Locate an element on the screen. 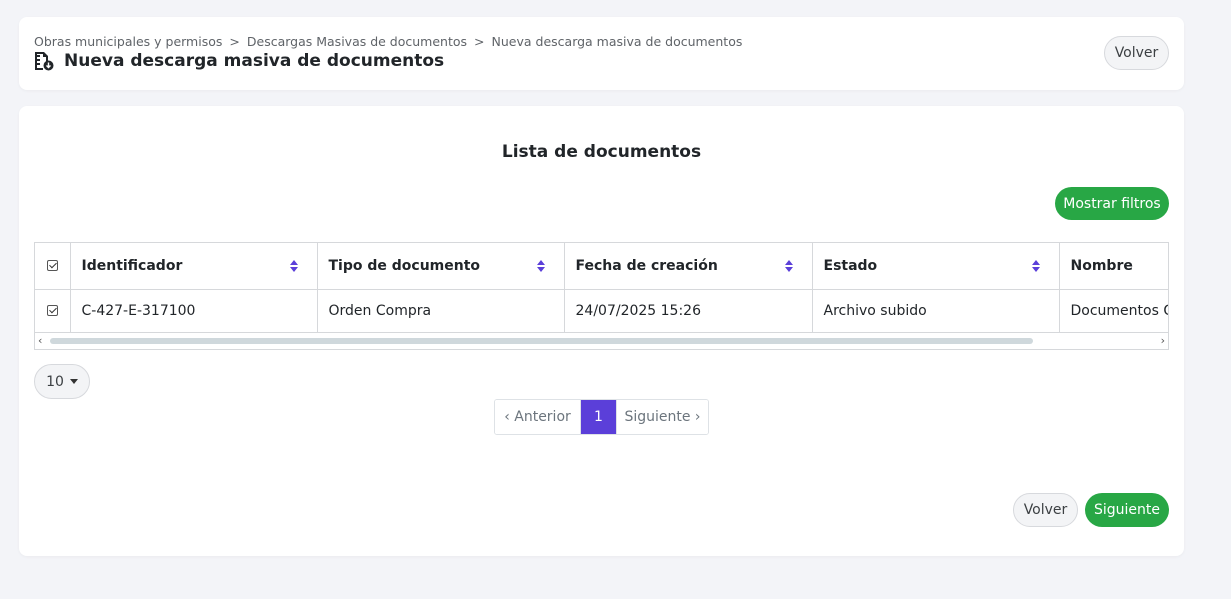 This screenshot has height=599, width=1231. breadcrumb-item-descargas: Descargas Masivas de documentos is located at coordinates (357, 41).